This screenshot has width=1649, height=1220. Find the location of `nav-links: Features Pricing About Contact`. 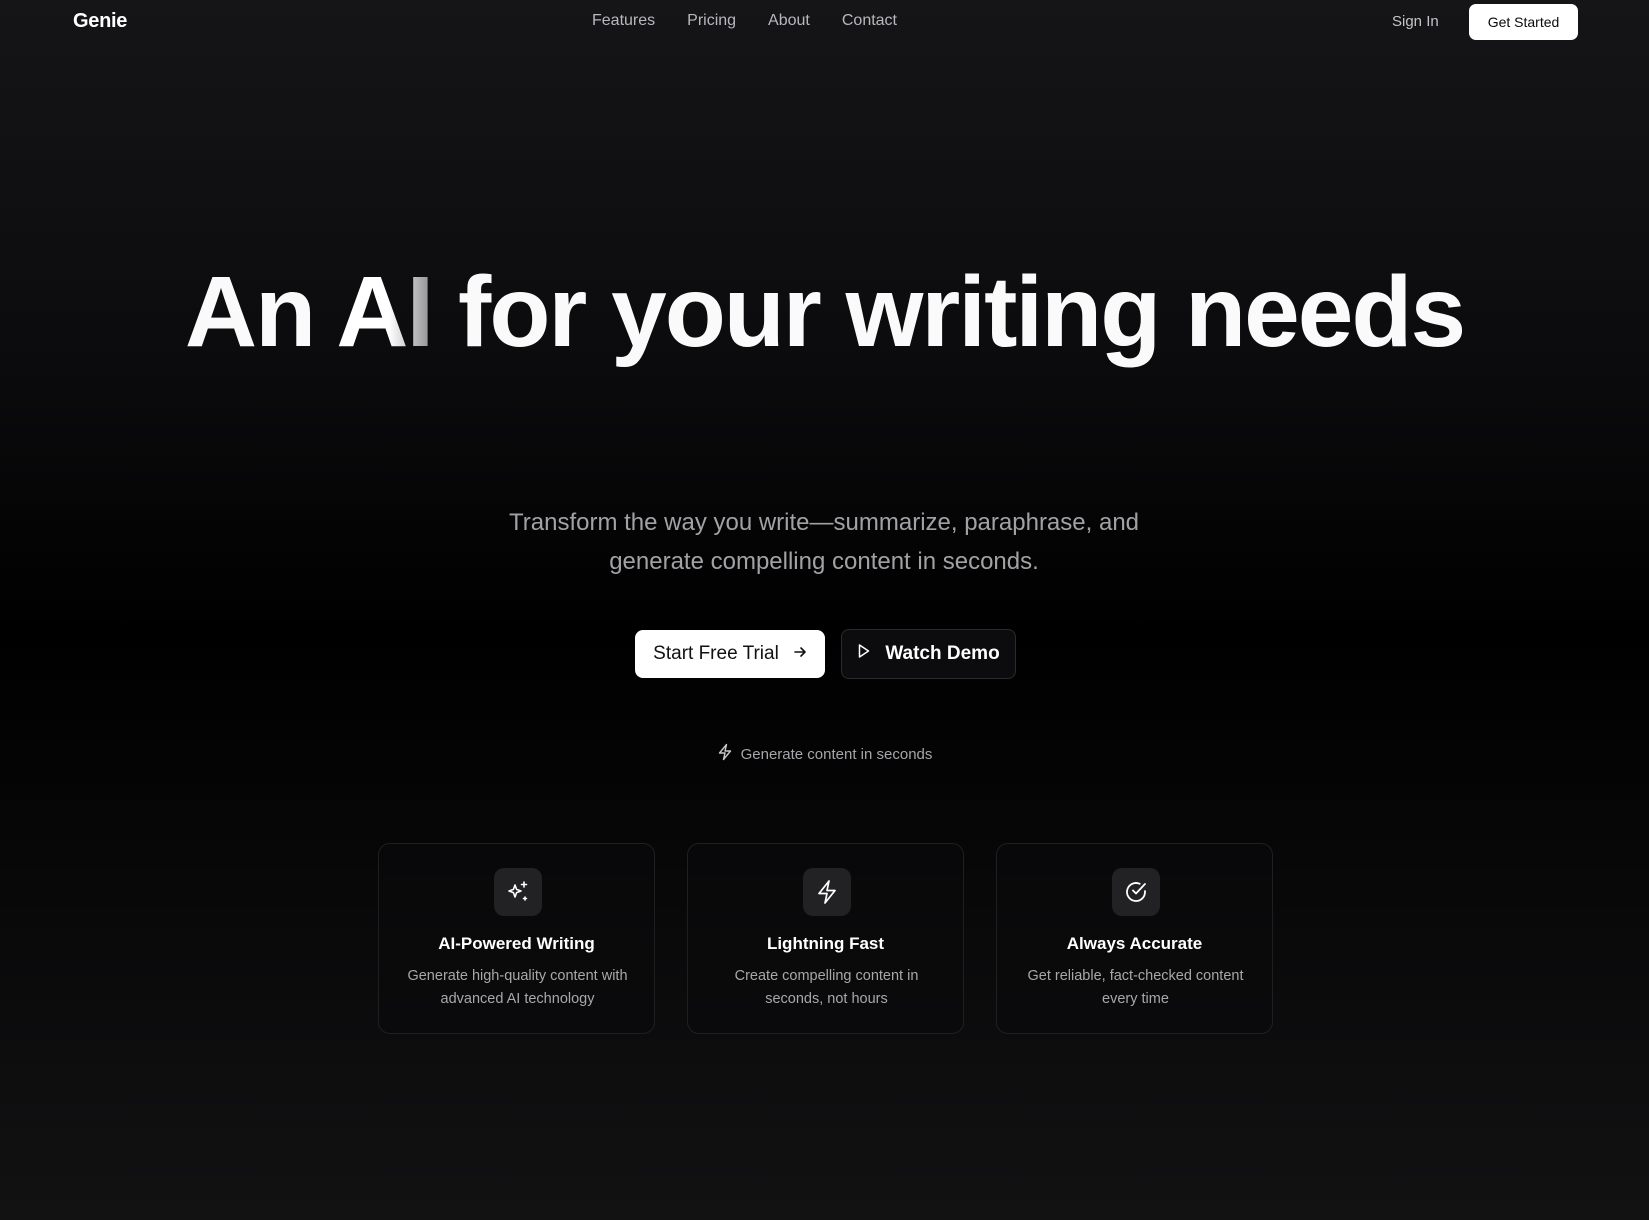

nav-links: Features Pricing About Contact is located at coordinates (744, 21).